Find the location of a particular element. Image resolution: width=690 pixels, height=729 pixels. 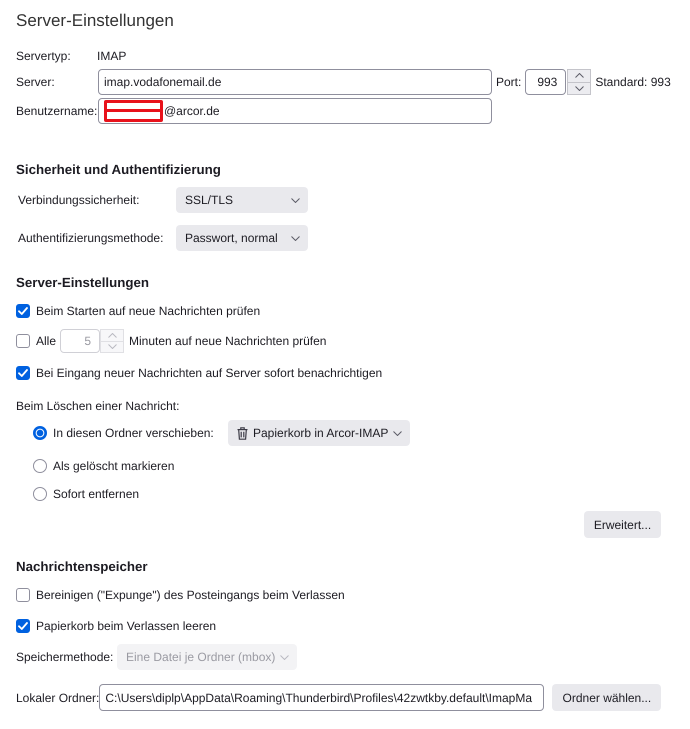

section-heading: Sicherheit und Authentifizierung is located at coordinates (118, 170).